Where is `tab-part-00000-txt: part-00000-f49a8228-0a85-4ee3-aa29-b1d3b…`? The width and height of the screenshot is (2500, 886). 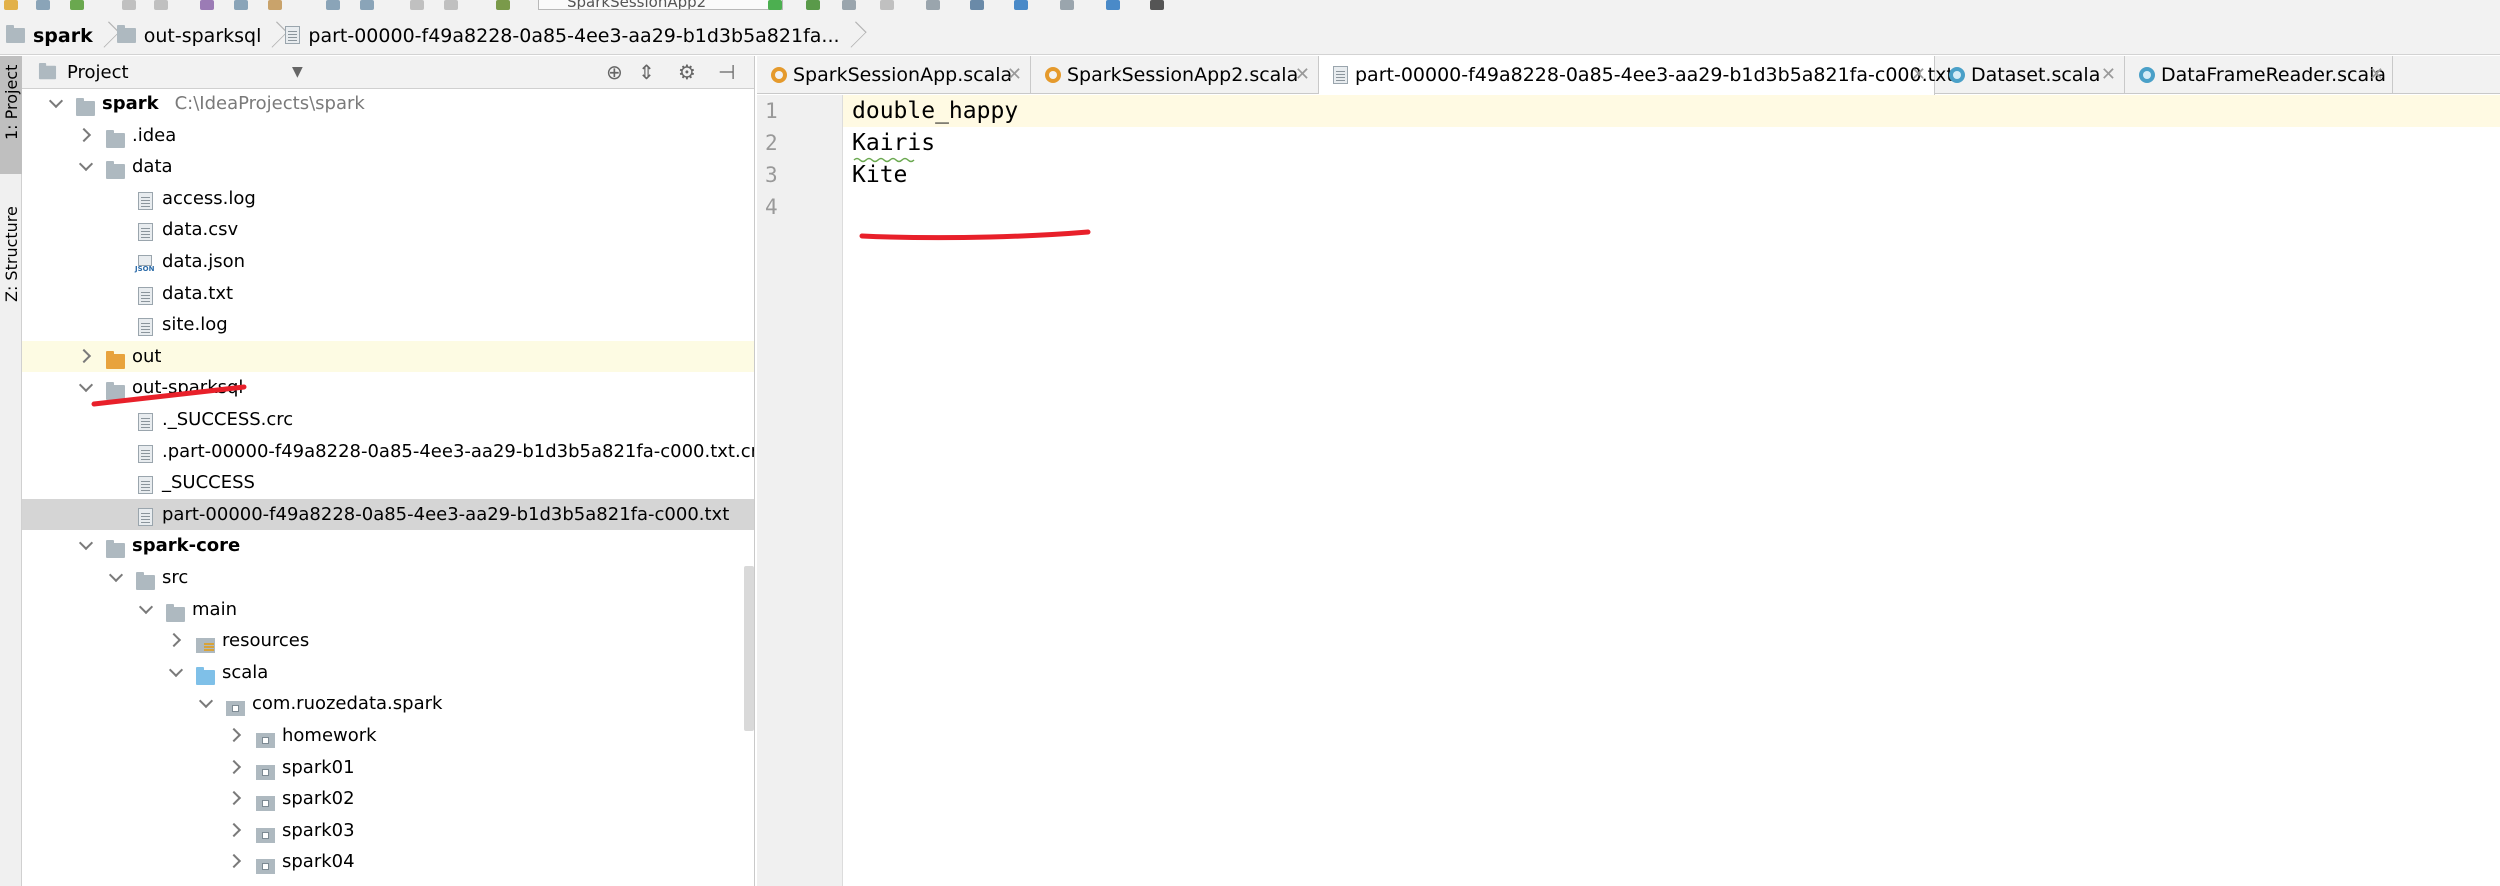
tab-part-00000-txt: part-00000-f49a8228-0a85-4ee3-aa29-b1d3b… is located at coordinates (1636, 75).